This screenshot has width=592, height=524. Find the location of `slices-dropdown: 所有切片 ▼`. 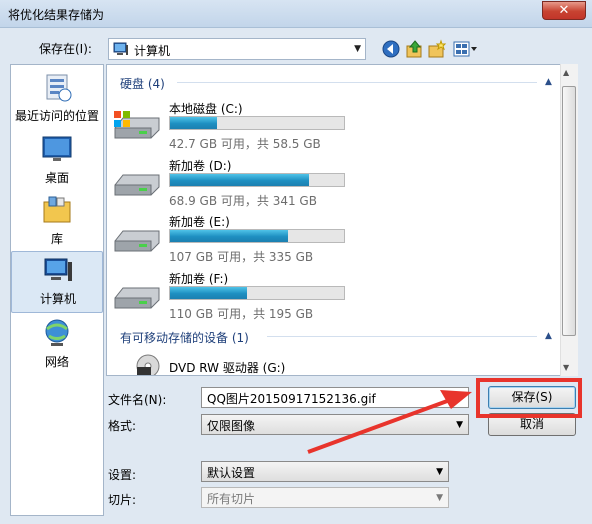

slices-dropdown: 所有切片 ▼ is located at coordinates (325, 497).